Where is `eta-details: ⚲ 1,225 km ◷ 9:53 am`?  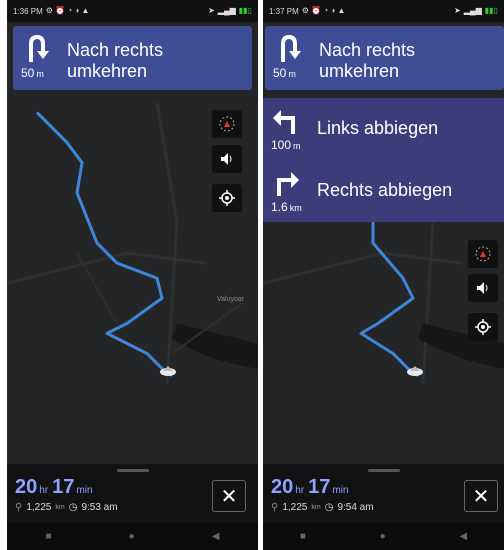
eta-details: ⚲ 1,225 km ◷ 9:53 am is located at coordinates (66, 507).